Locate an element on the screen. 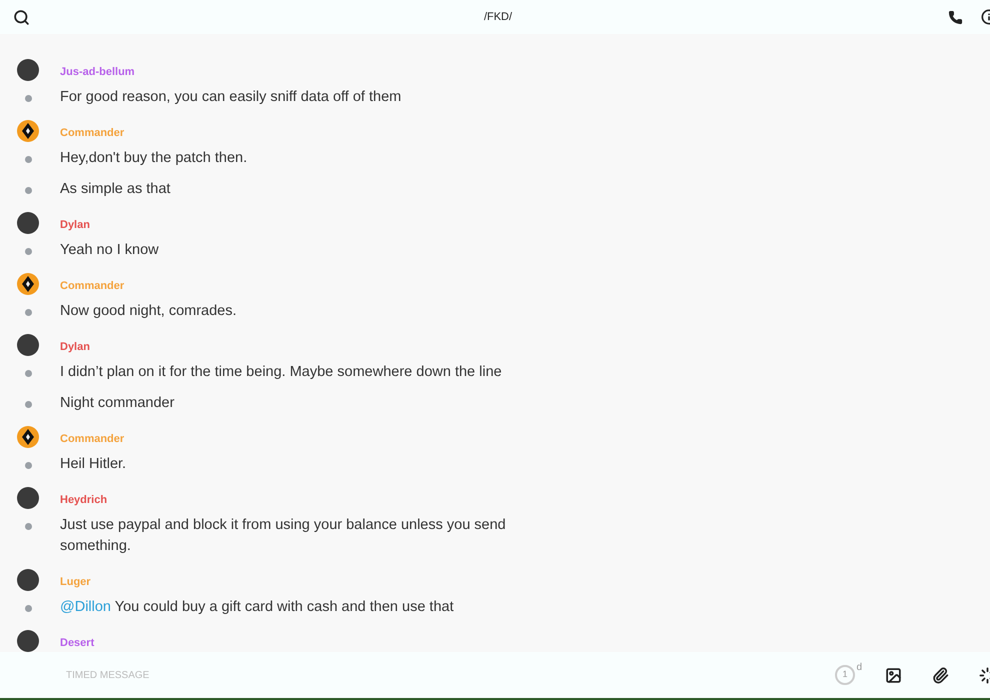 Image resolution: width=990 pixels, height=700 pixels. mention-link: @Dillon is located at coordinates (85, 607).